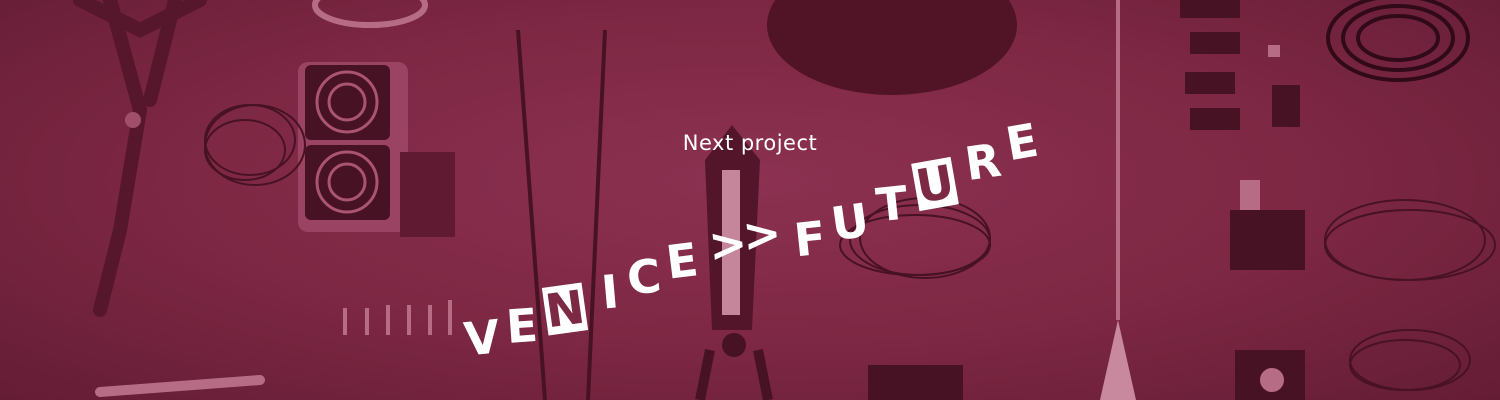  Describe the element at coordinates (983, 162) in the screenshot. I see `title-letter: R` at that location.